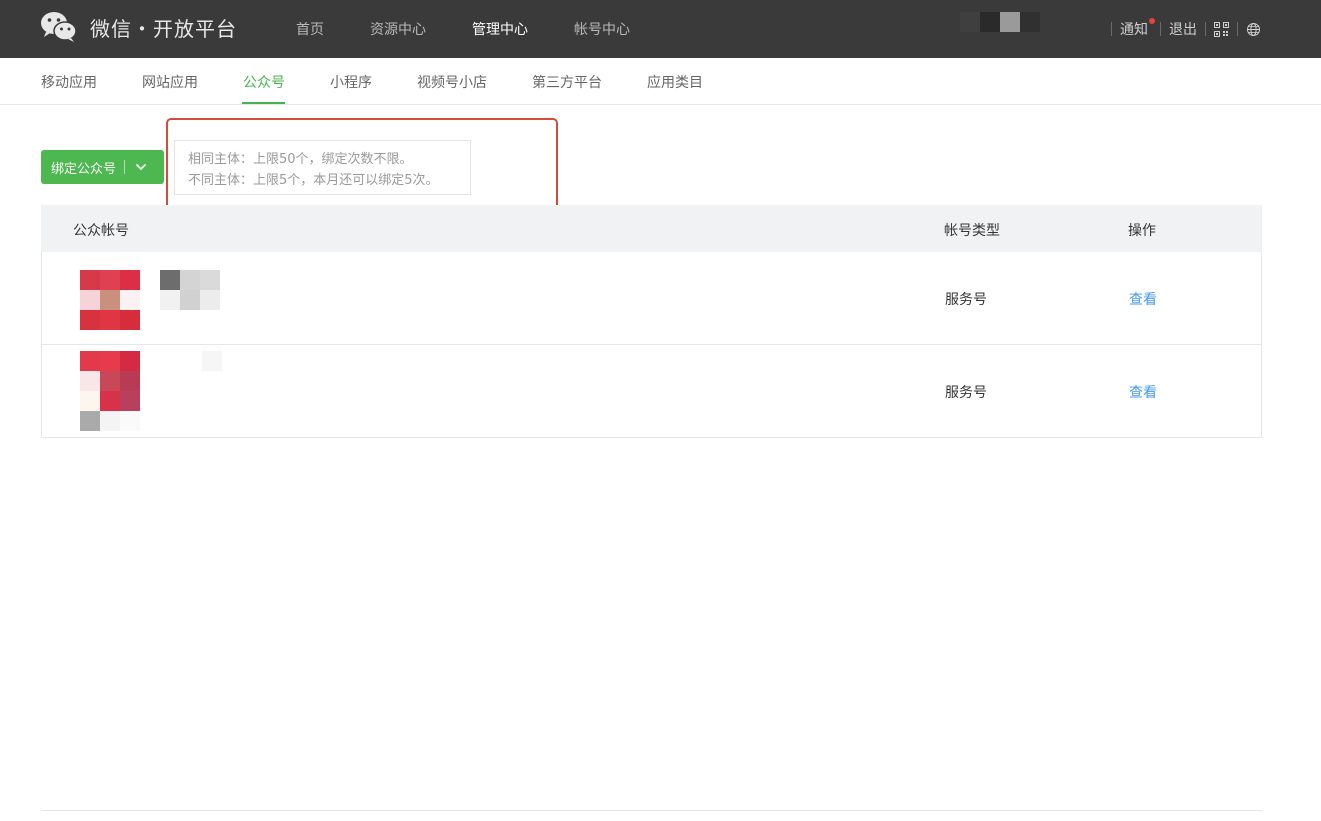 This screenshot has width=1321, height=821. What do you see at coordinates (163, 28) in the screenshot?
I see `brand-title: 微信・开放平台` at bounding box center [163, 28].